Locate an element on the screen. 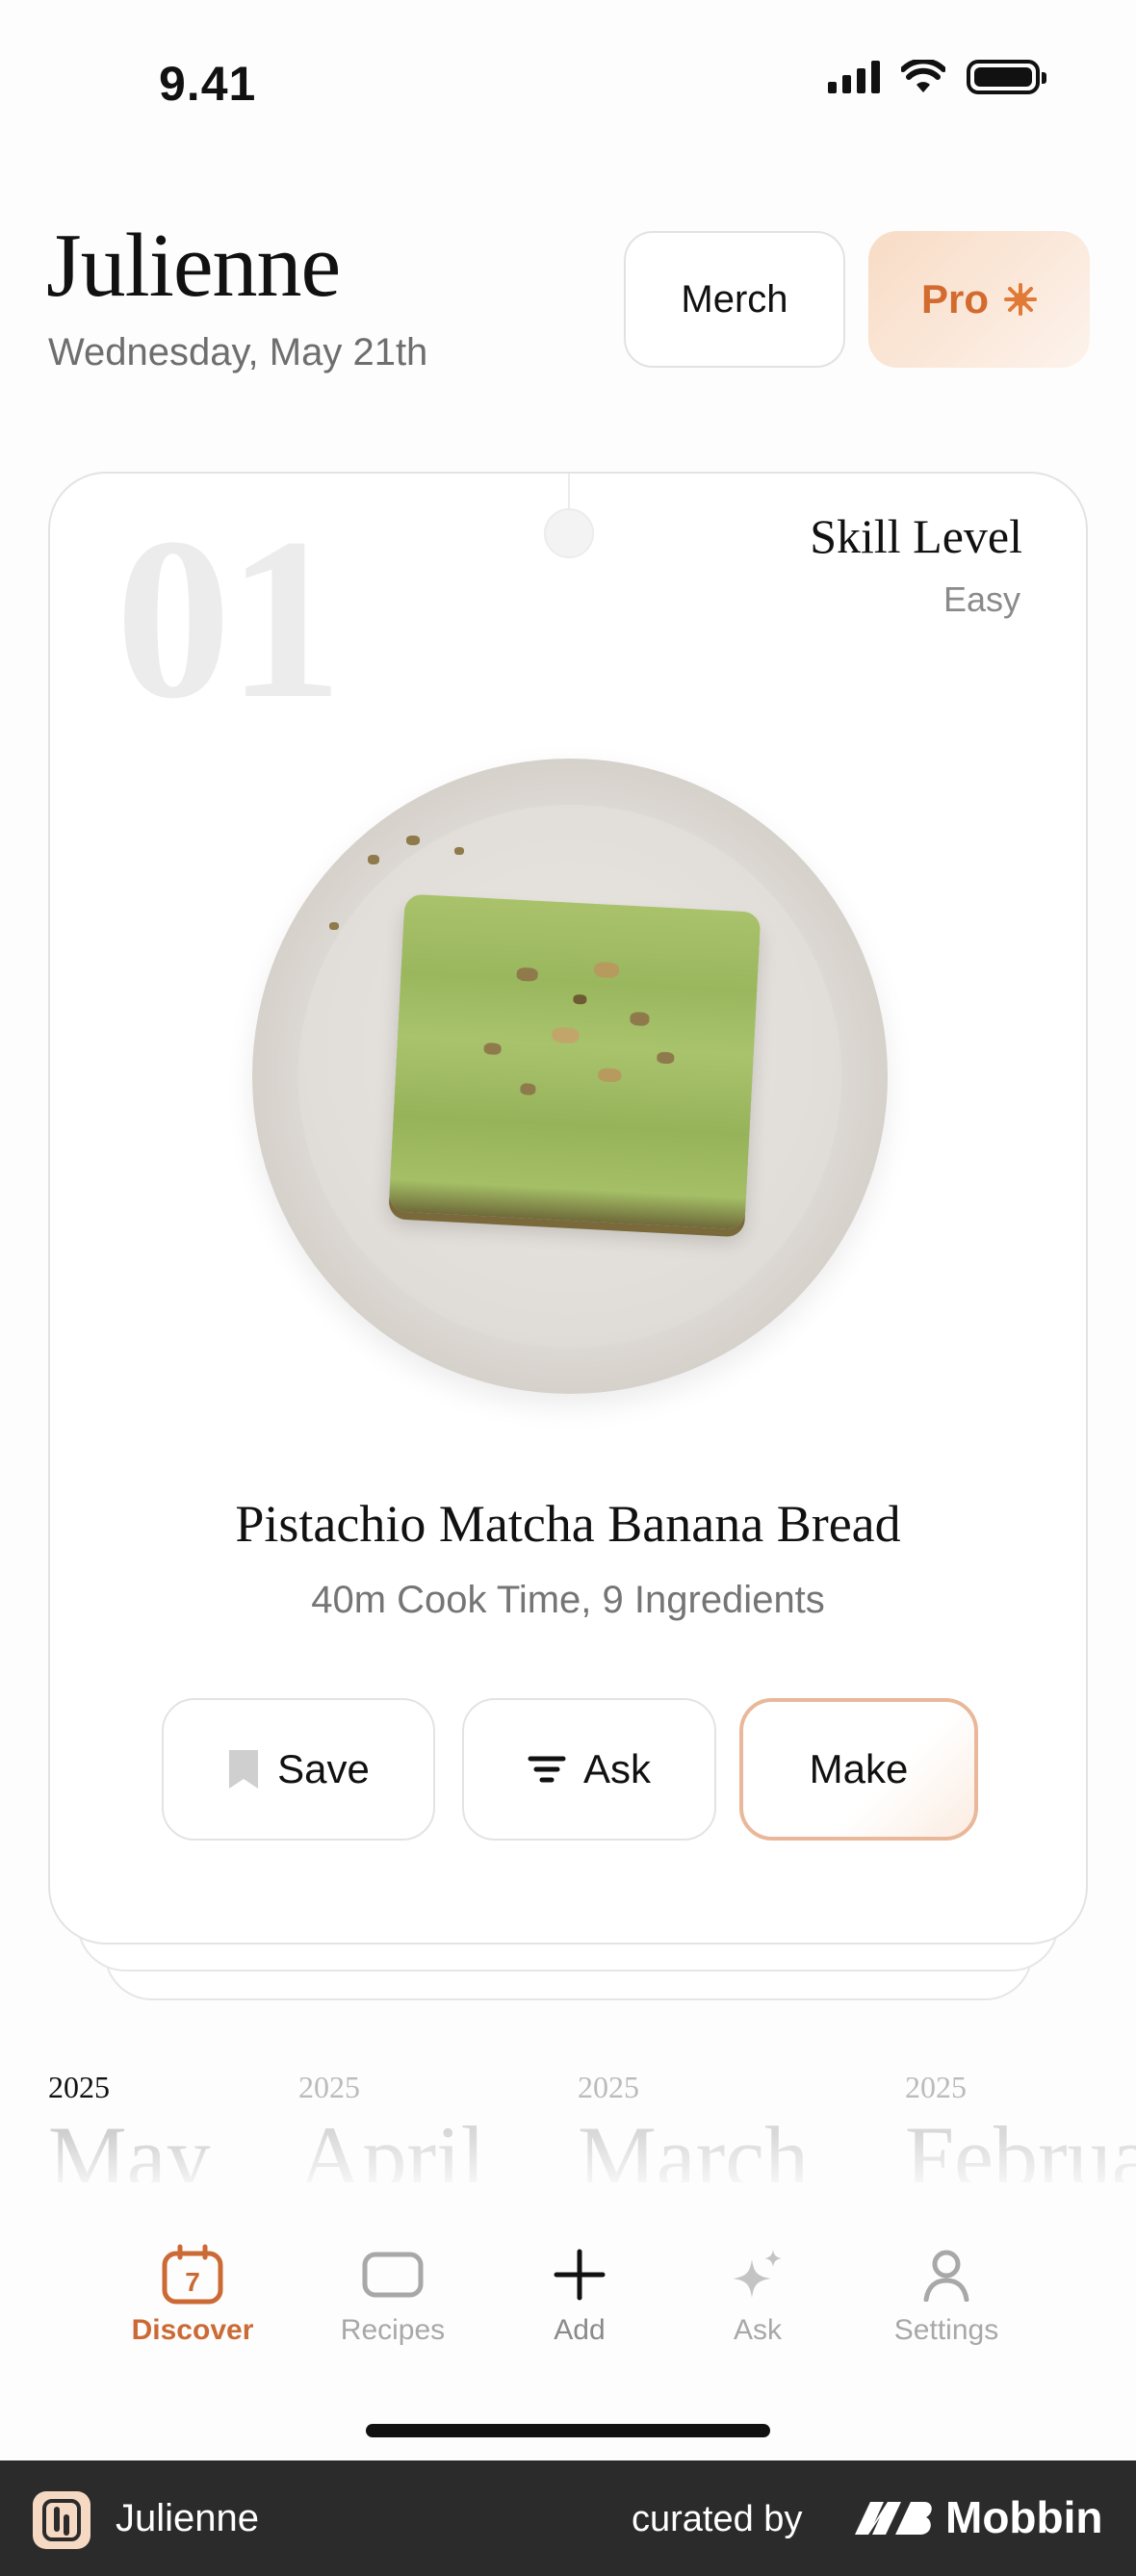  save-button: Save is located at coordinates (299, 1770).